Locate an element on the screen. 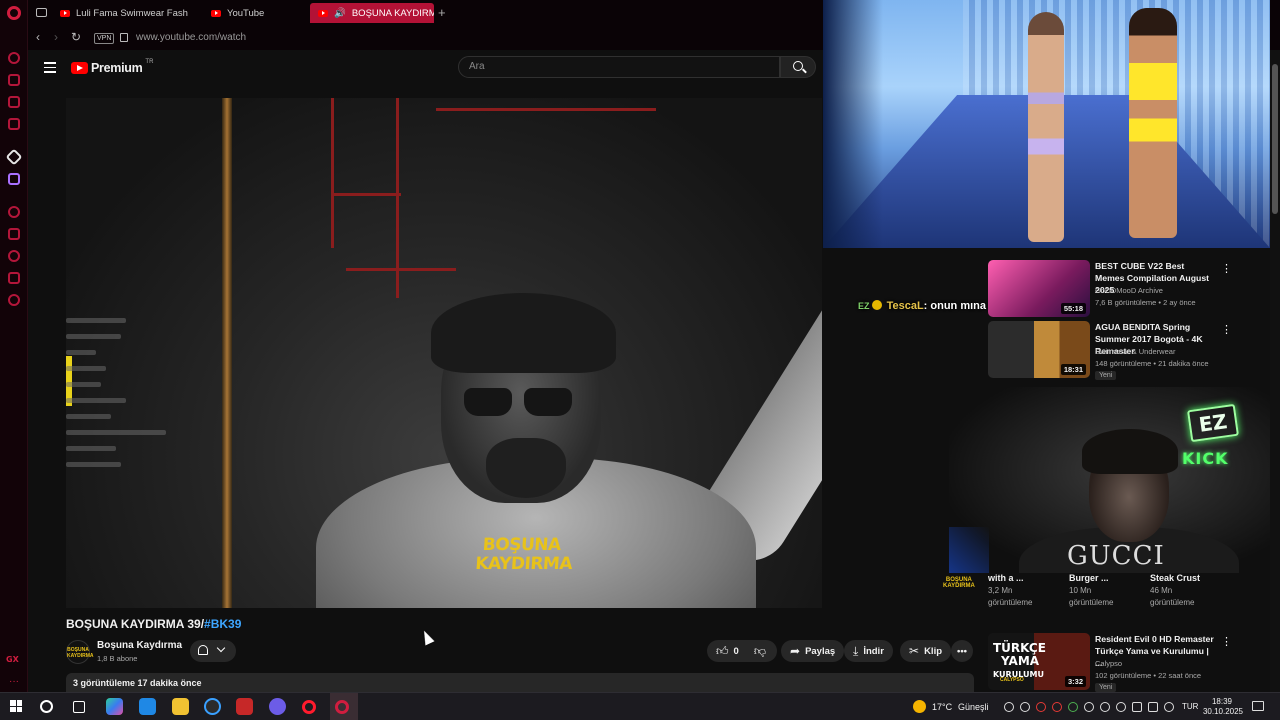 This screenshot has width=1280, height=720. extension-icon is located at coordinates (14, 278).